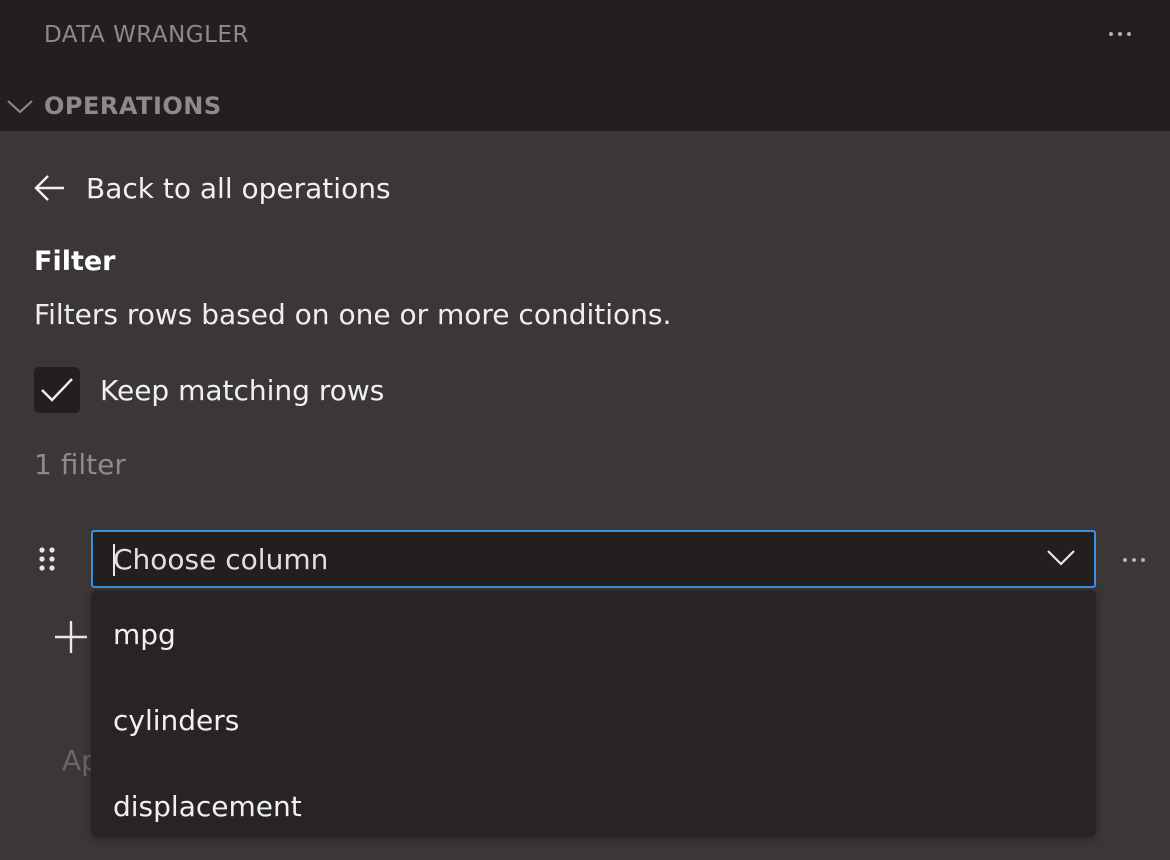 This screenshot has height=860, width=1170. Describe the element at coordinates (300, 106) in the screenshot. I see `operations-section-header: OPERATIONS` at that location.